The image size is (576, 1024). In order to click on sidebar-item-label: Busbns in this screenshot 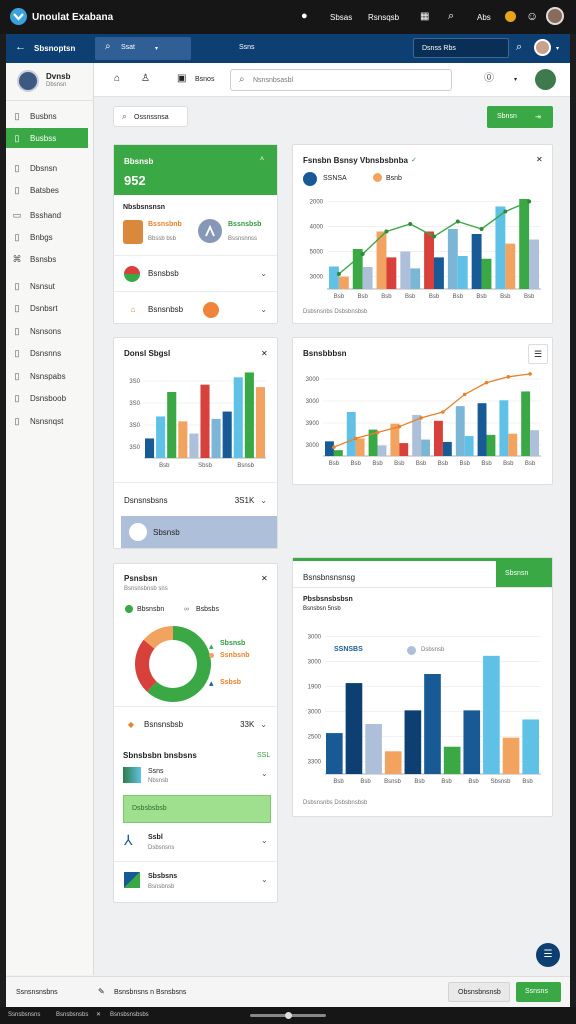, I will do `click(43, 116)`.